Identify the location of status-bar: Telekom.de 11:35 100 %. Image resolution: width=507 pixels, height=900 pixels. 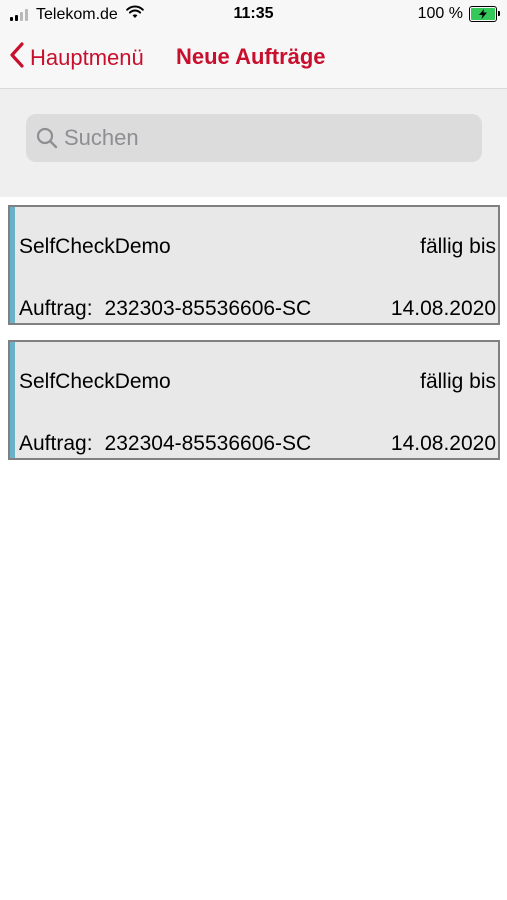
(253, 15).